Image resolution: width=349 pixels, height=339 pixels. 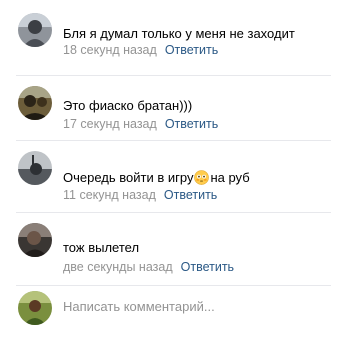 What do you see at coordinates (202, 177) in the screenshot?
I see `flushed-face-emoji-icon` at bounding box center [202, 177].